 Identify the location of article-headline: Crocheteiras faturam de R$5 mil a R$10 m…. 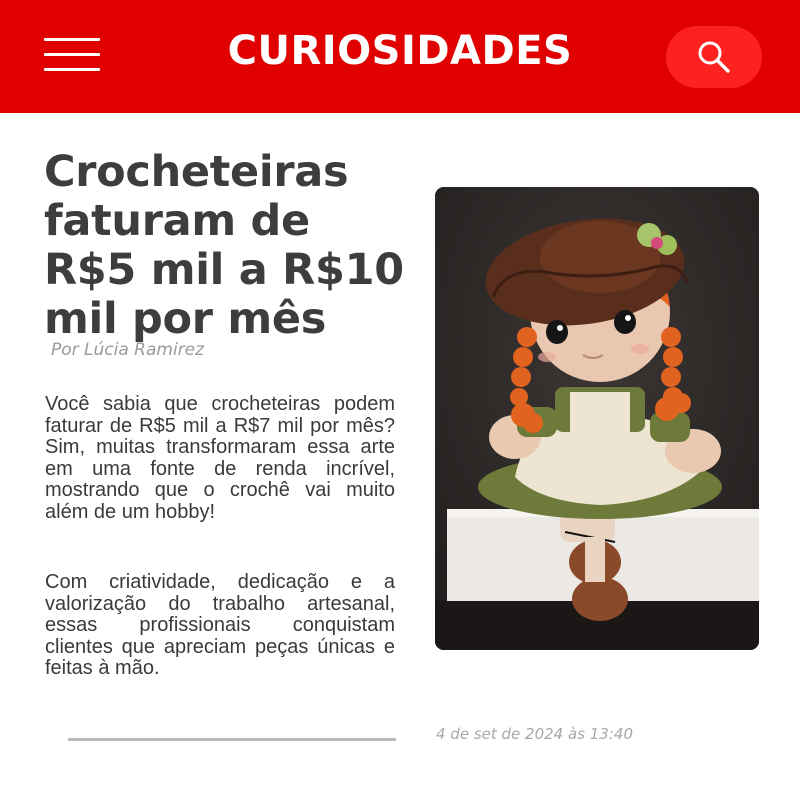
(224, 245).